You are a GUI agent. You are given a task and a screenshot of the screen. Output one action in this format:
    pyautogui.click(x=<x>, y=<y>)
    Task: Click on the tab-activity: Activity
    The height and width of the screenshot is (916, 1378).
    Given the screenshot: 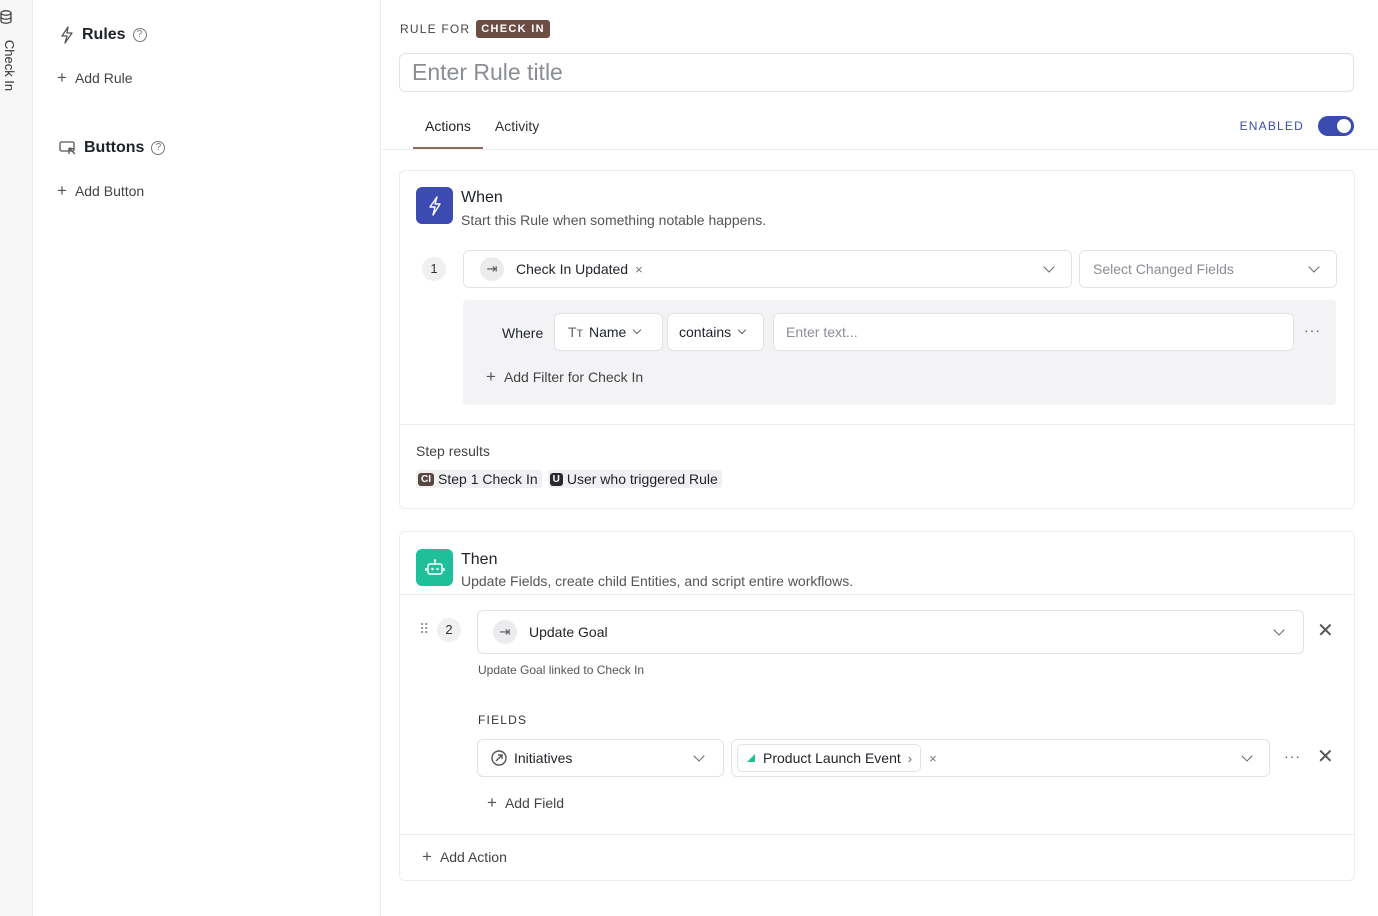 What is the action you would take?
    pyautogui.click(x=517, y=126)
    